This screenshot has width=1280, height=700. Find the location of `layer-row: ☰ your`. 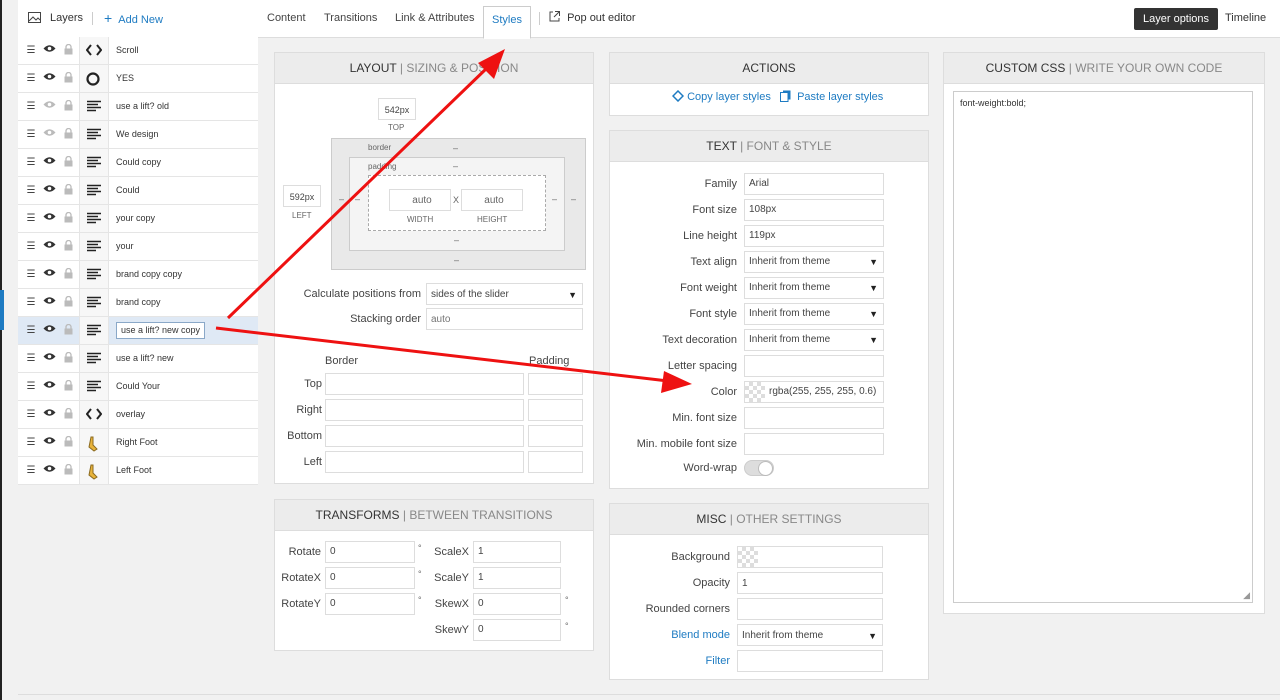

layer-row: ☰ your is located at coordinates (138, 247).